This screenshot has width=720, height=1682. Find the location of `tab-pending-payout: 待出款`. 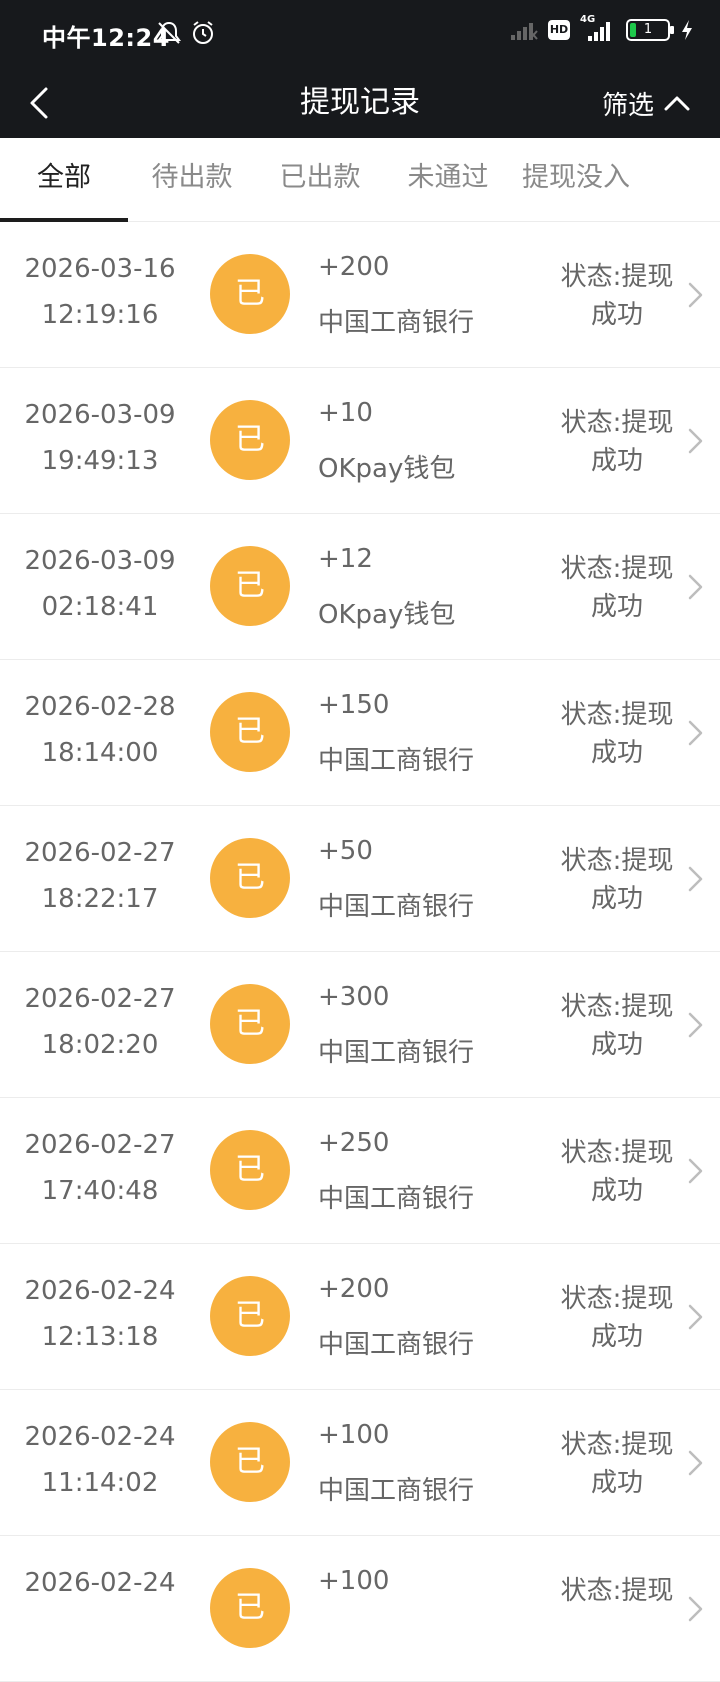

tab-pending-payout: 待出款 is located at coordinates (192, 180).